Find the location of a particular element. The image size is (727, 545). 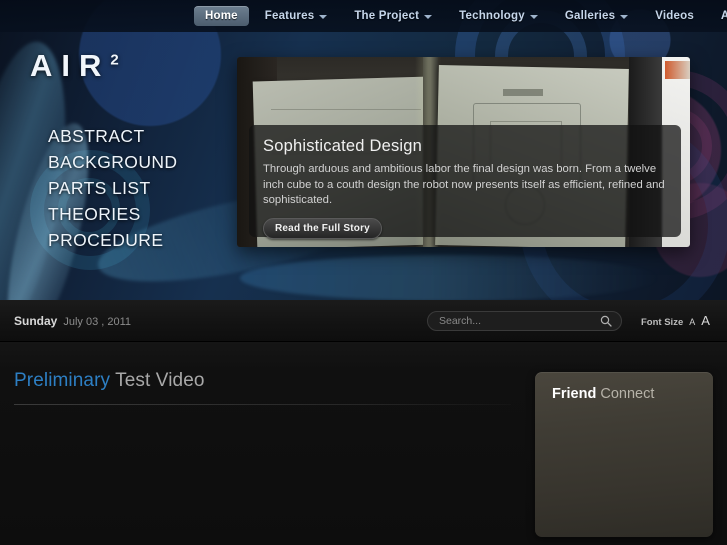

date-value: July 03 , 2011 is located at coordinates (97, 321).